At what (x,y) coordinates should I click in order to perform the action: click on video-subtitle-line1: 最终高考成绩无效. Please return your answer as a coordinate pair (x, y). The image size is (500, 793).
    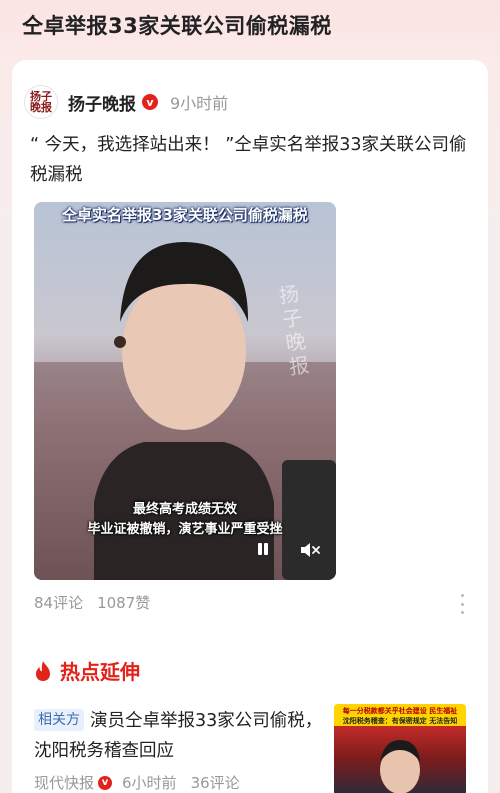
    Looking at the image, I should click on (184, 509).